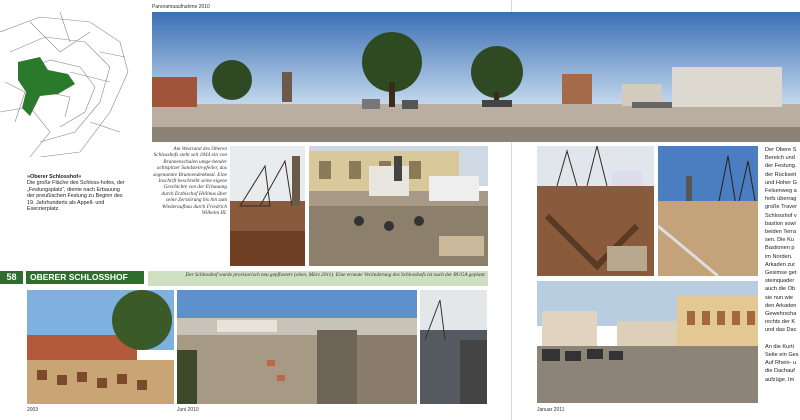 This screenshot has width=800, height=420. I want to click on text-line: große Traver, so click(781, 207).